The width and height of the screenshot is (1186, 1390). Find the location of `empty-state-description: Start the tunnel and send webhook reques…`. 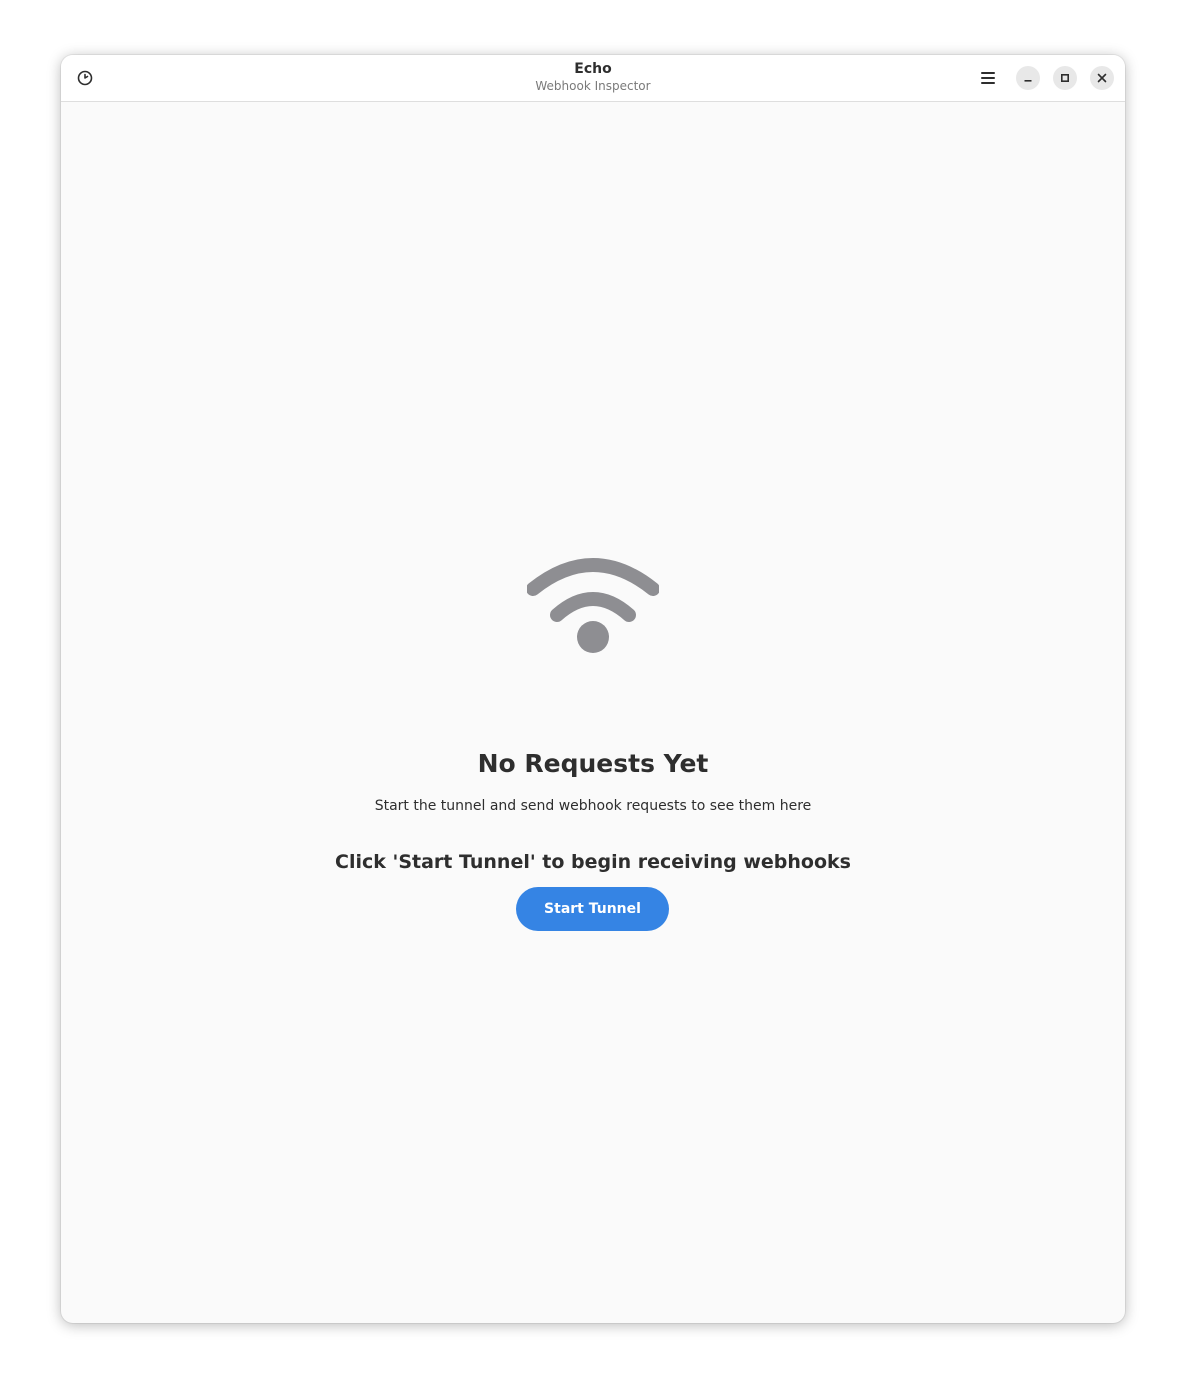

empty-state-description: Start the tunnel and send webhook reques… is located at coordinates (593, 806).